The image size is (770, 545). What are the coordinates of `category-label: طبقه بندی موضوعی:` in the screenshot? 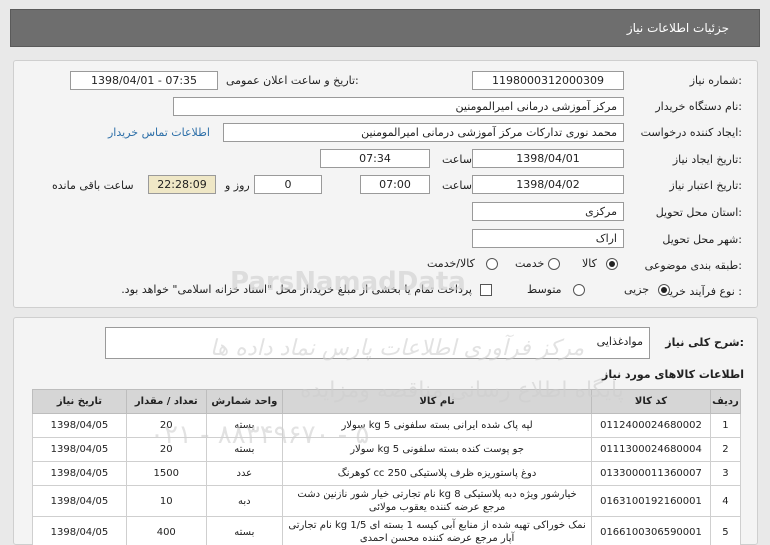 It's located at (693, 265).